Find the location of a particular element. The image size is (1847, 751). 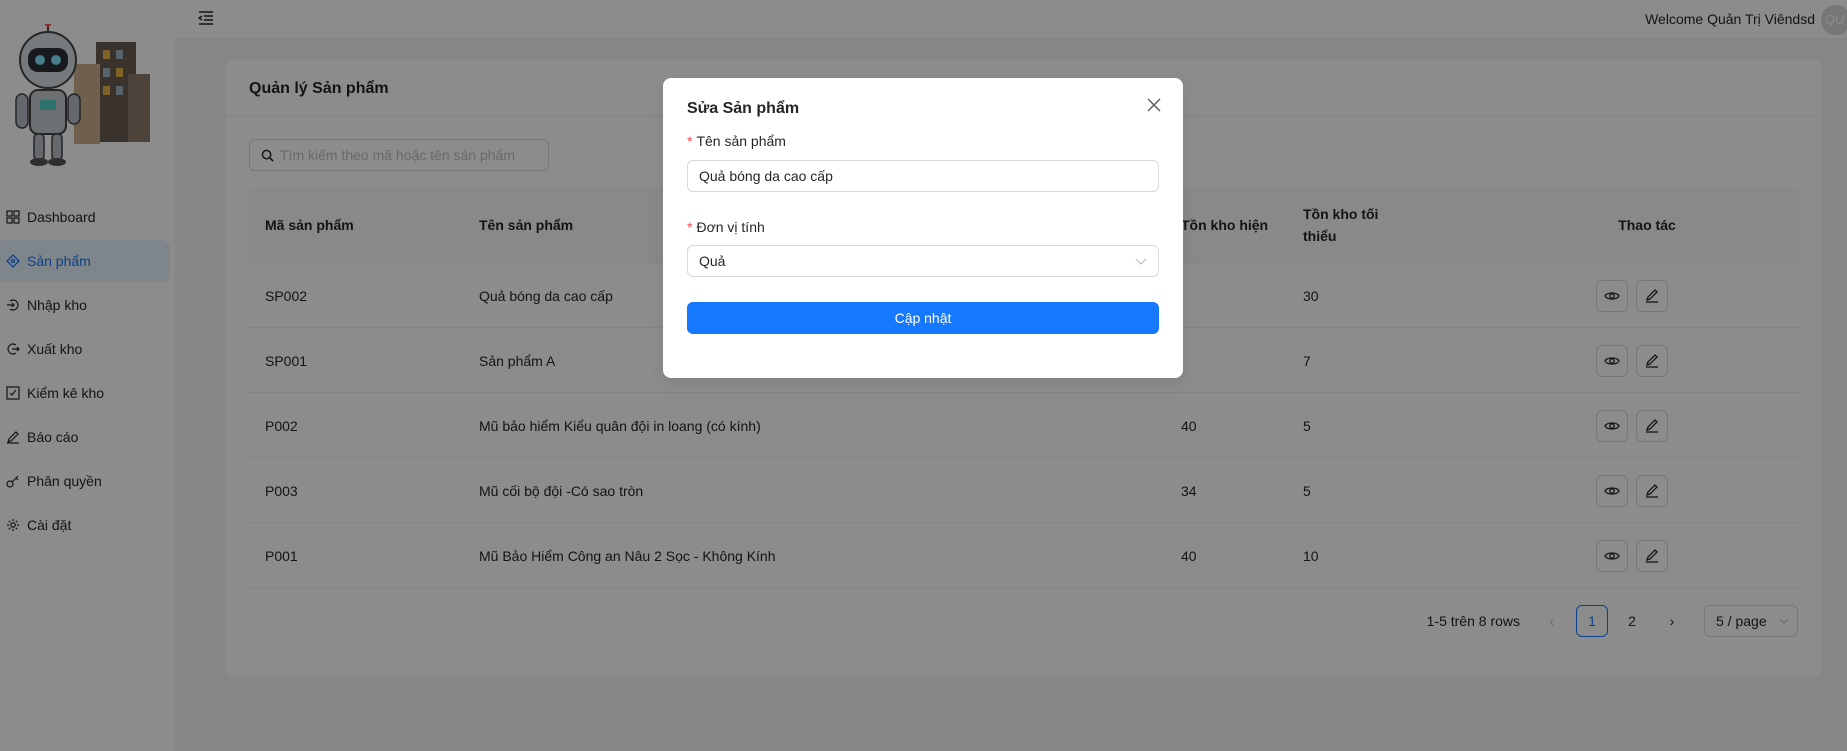

unit-label: * Đơn vị tính is located at coordinates (726, 227).